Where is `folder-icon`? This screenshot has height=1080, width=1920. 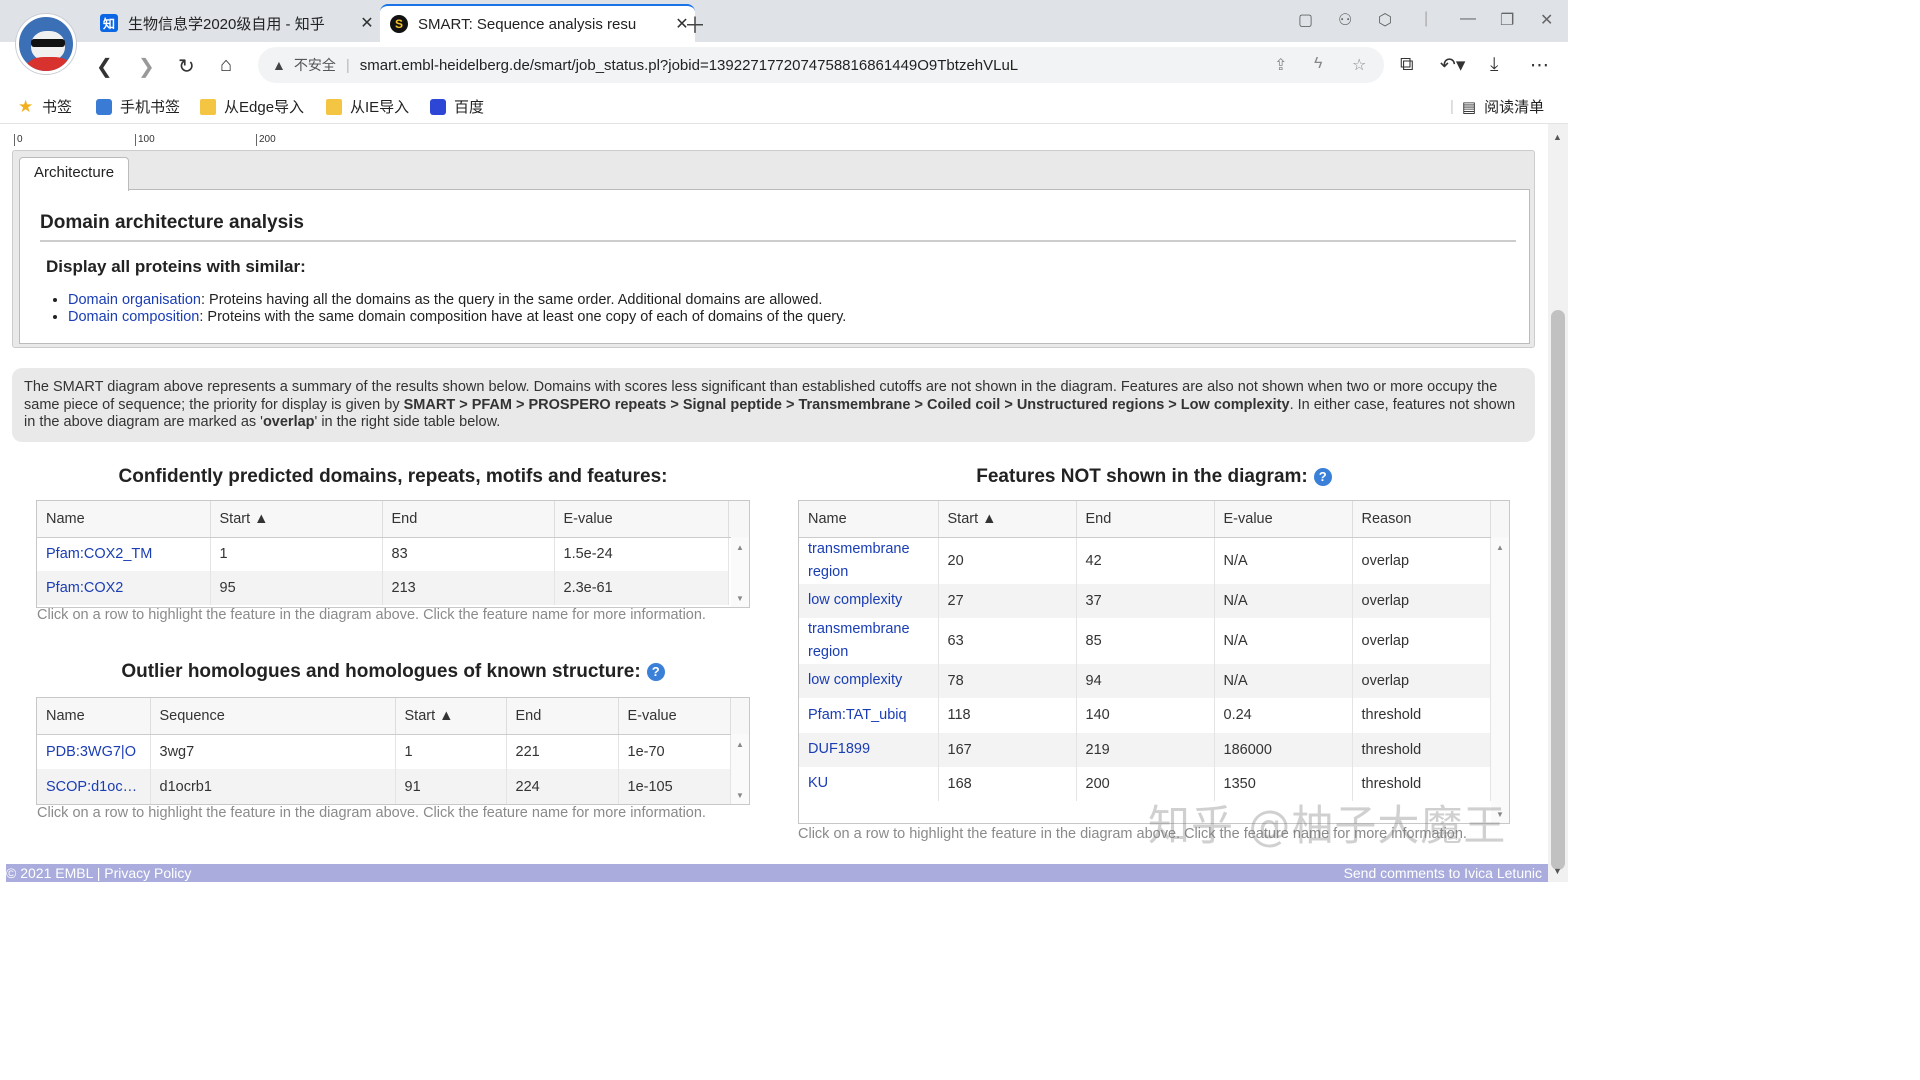 folder-icon is located at coordinates (208, 106).